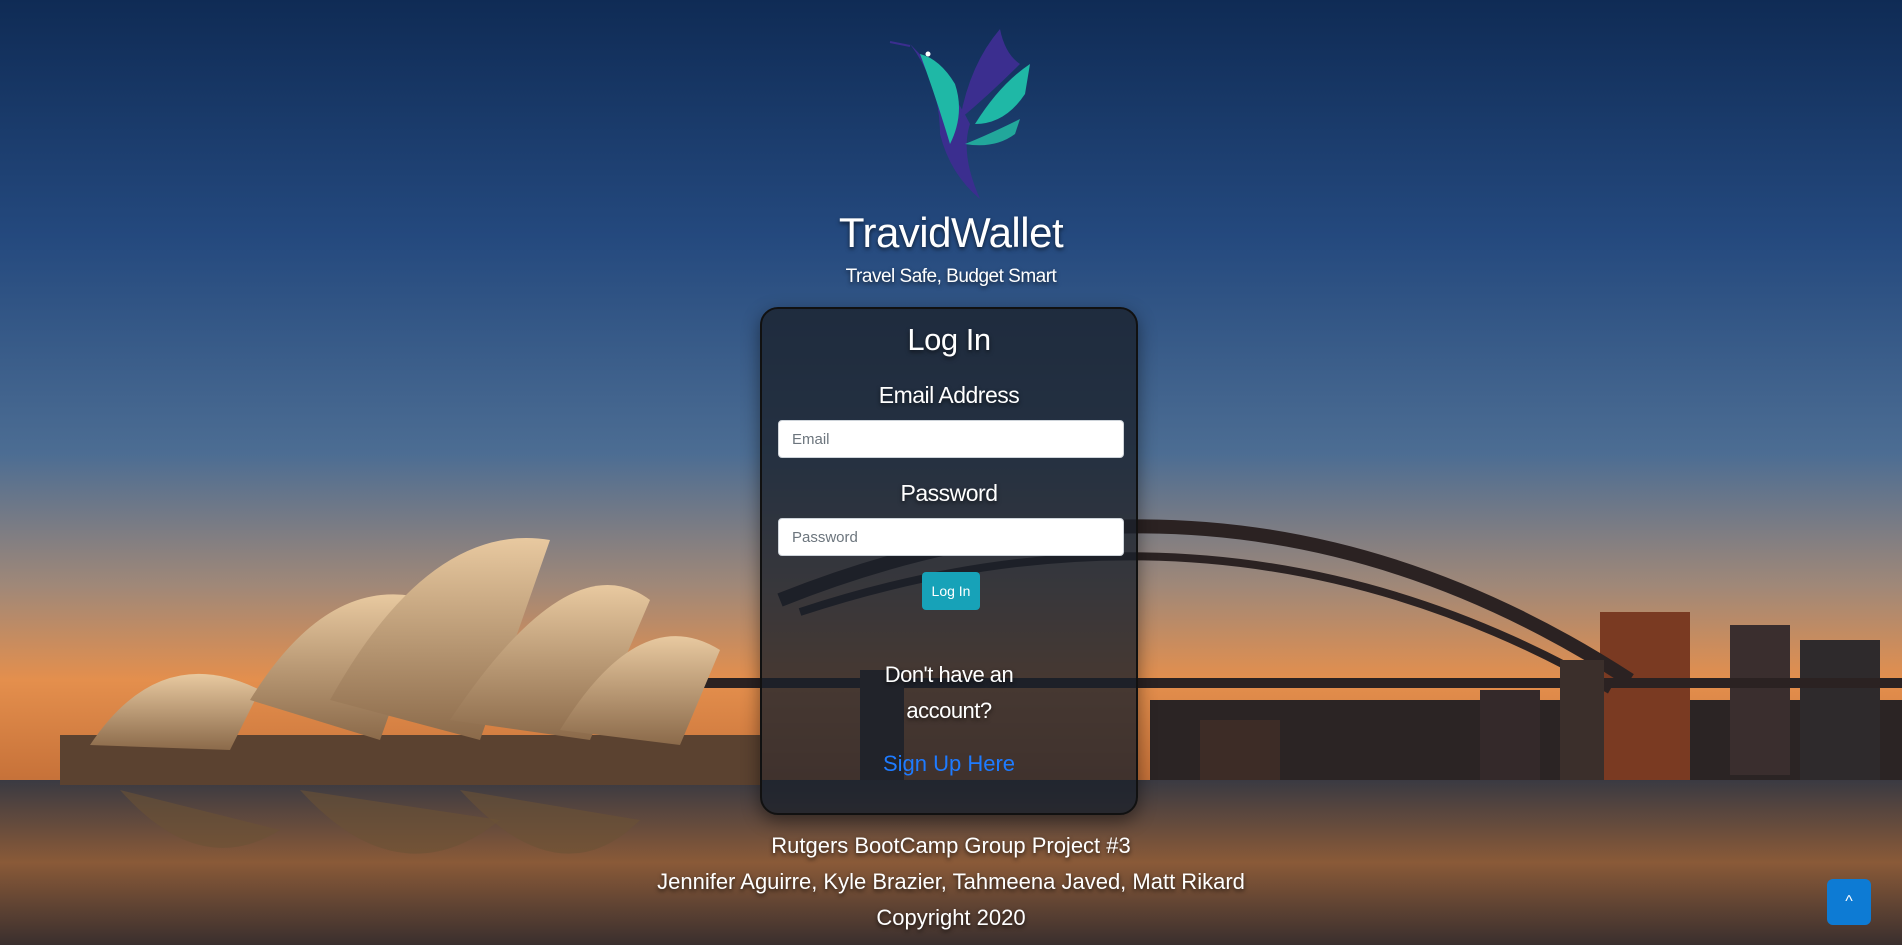 The image size is (1902, 945). What do you see at coordinates (1849, 902) in the screenshot?
I see `scroll-to-top-button: ^` at bounding box center [1849, 902].